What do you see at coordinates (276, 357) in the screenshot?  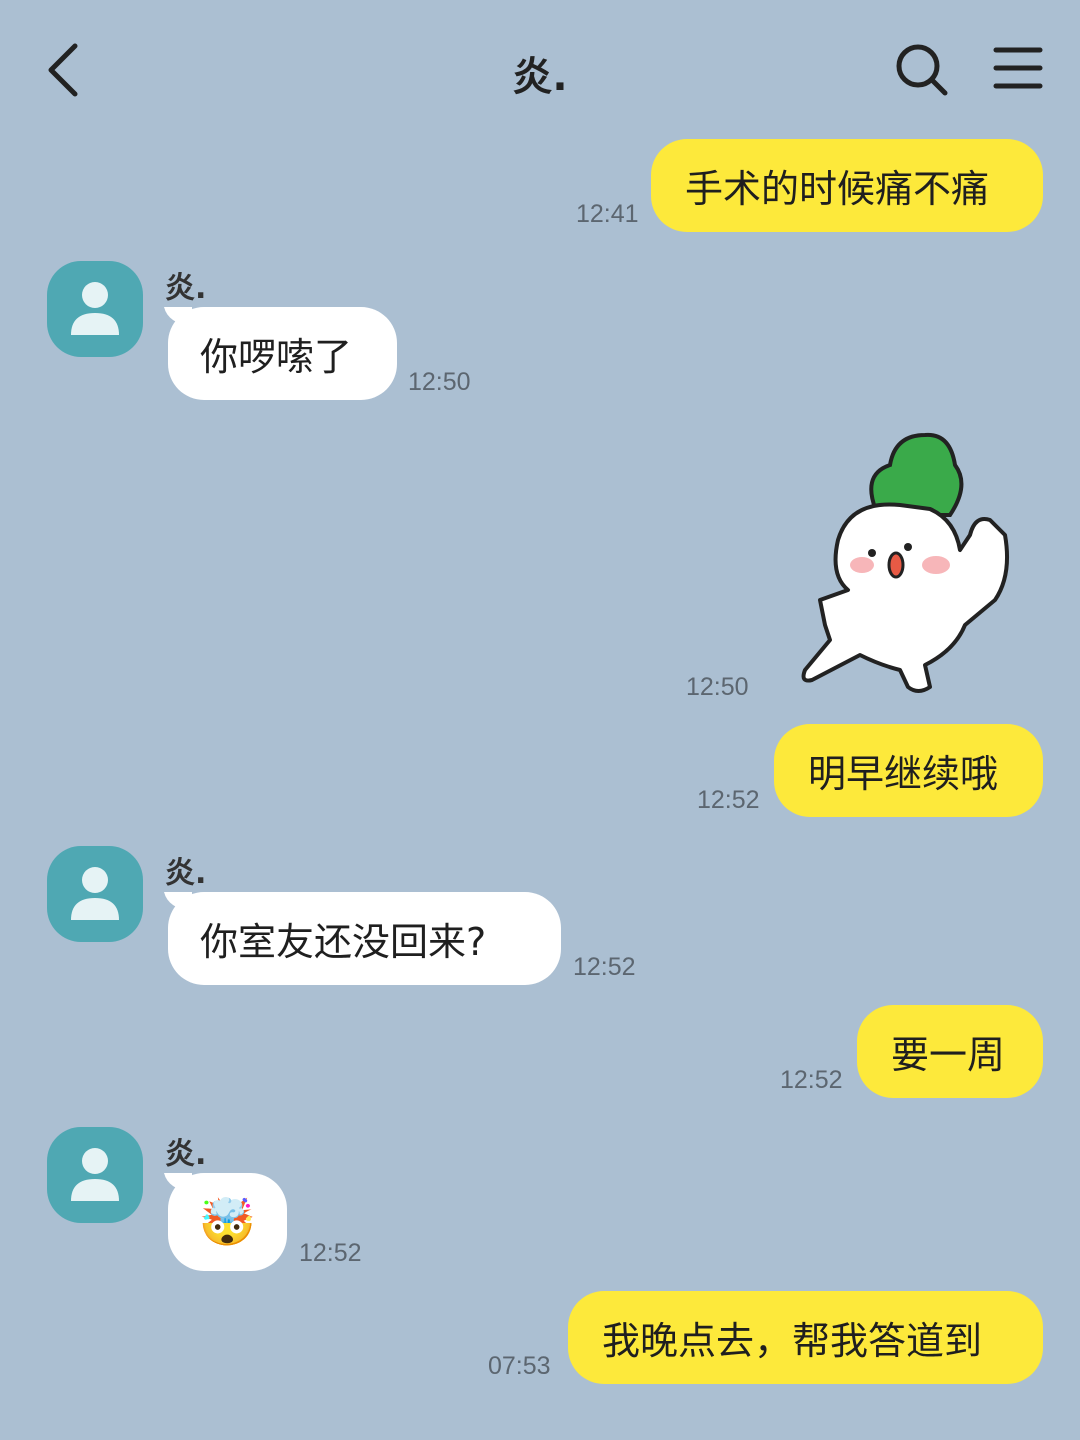 I see `message-text: 你啰嗦了` at bounding box center [276, 357].